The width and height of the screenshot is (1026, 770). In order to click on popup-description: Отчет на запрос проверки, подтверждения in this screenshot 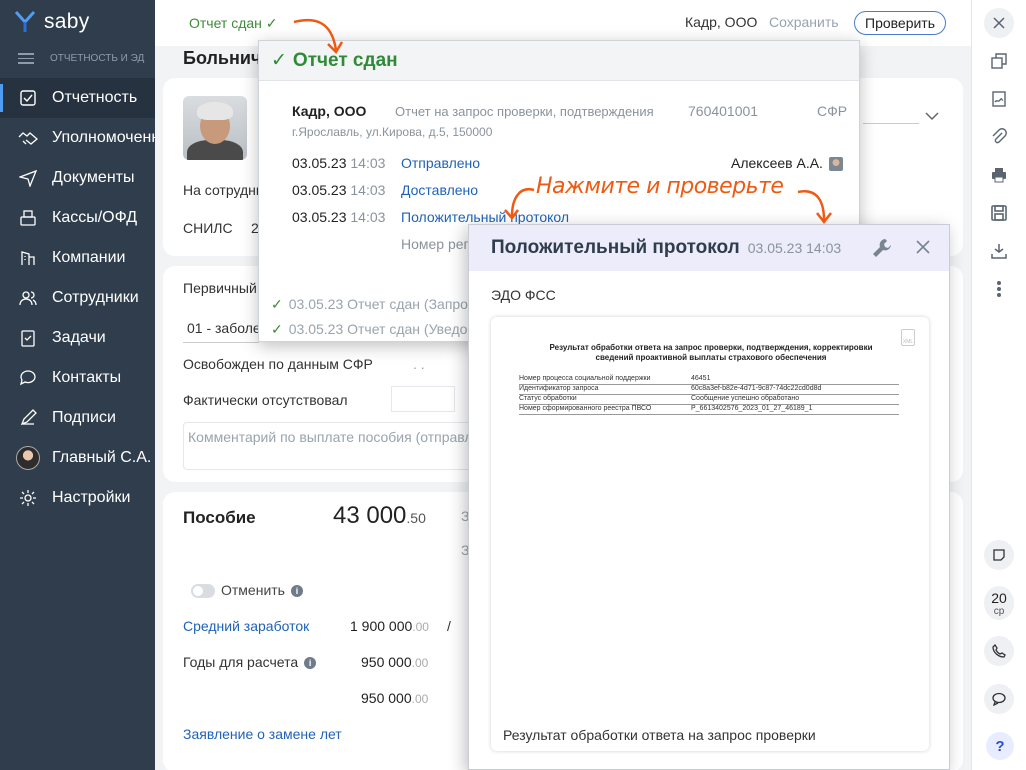, I will do `click(524, 111)`.